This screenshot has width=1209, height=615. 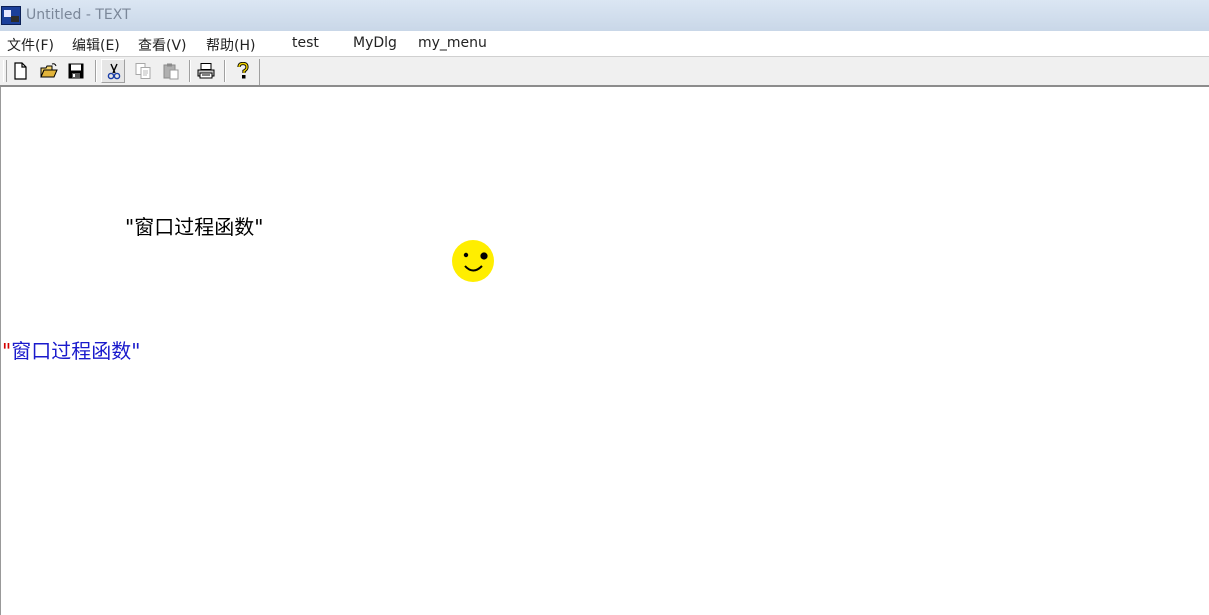 I want to click on new-button, so click(x=20, y=71).